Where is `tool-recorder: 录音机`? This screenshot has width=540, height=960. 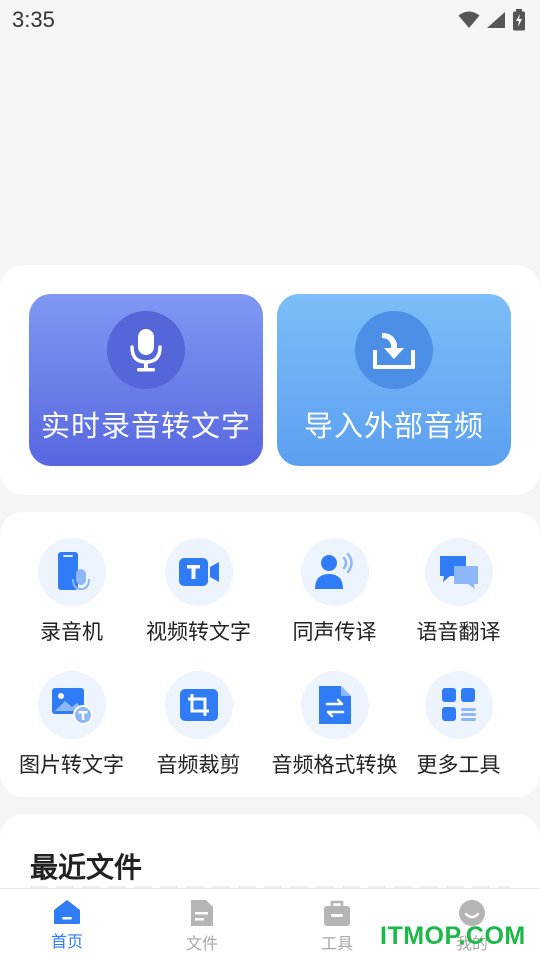
tool-recorder: 录音机 is located at coordinates (71, 592).